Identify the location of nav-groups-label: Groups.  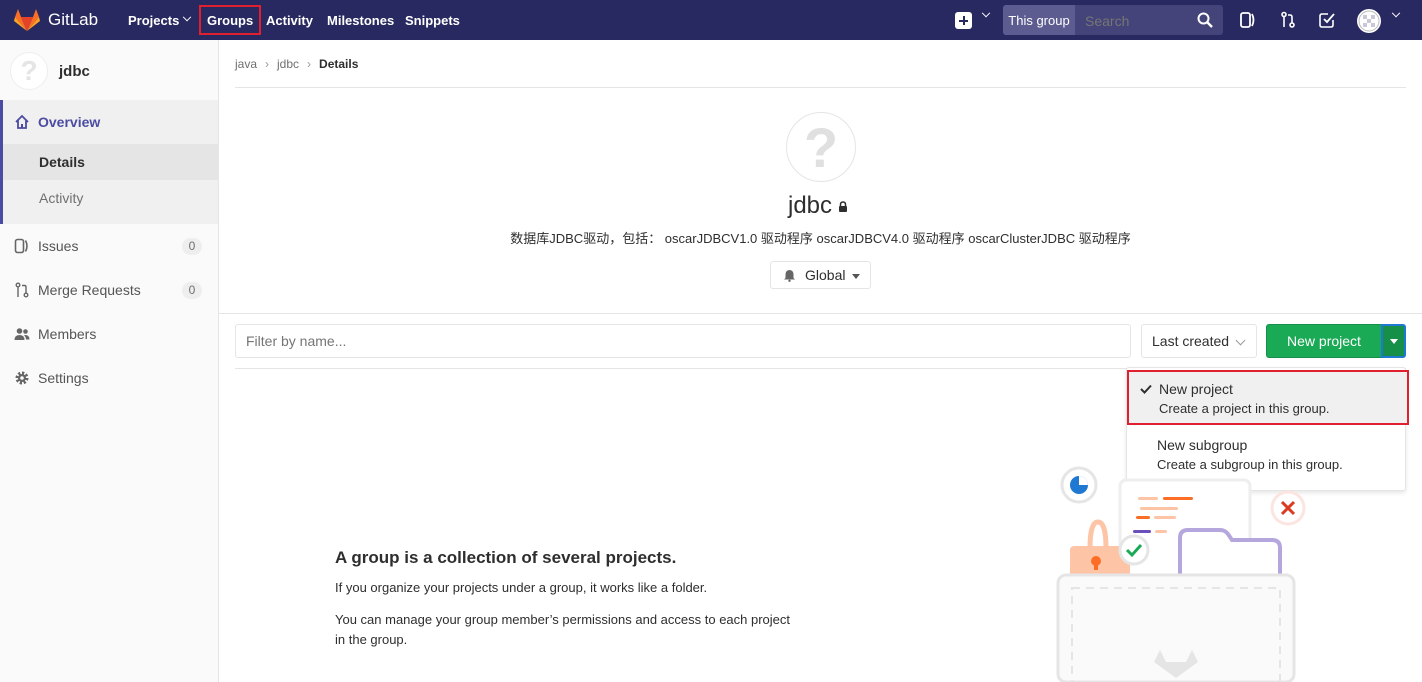
(230, 20).